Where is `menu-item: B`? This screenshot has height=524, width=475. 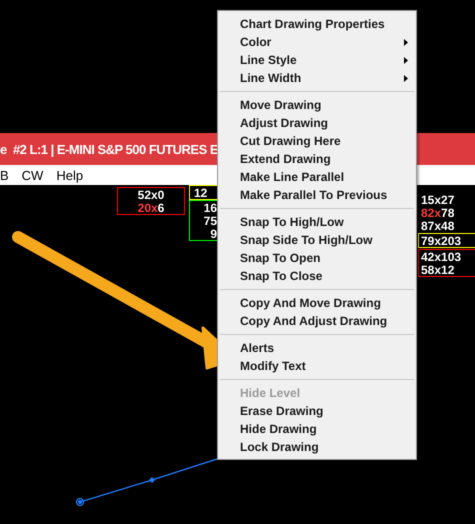
menu-item: B is located at coordinates (4, 175).